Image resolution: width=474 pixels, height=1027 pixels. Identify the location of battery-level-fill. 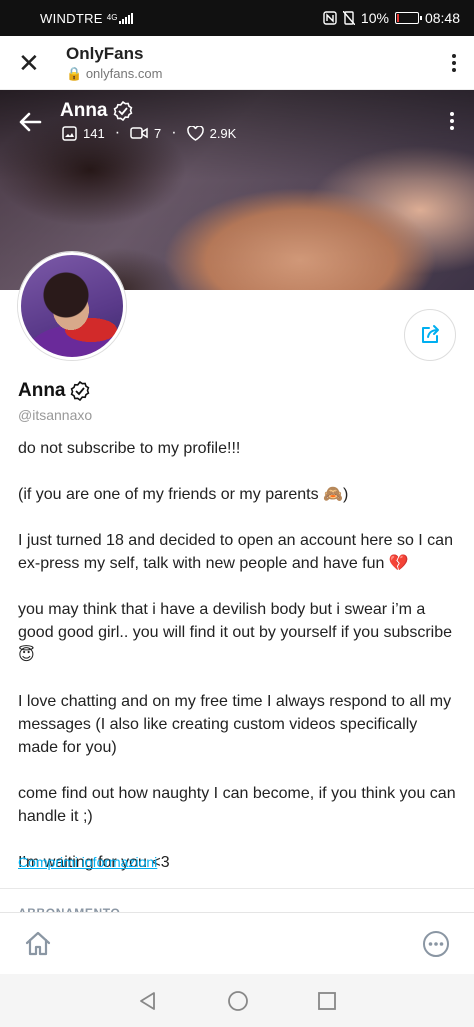
(397, 18).